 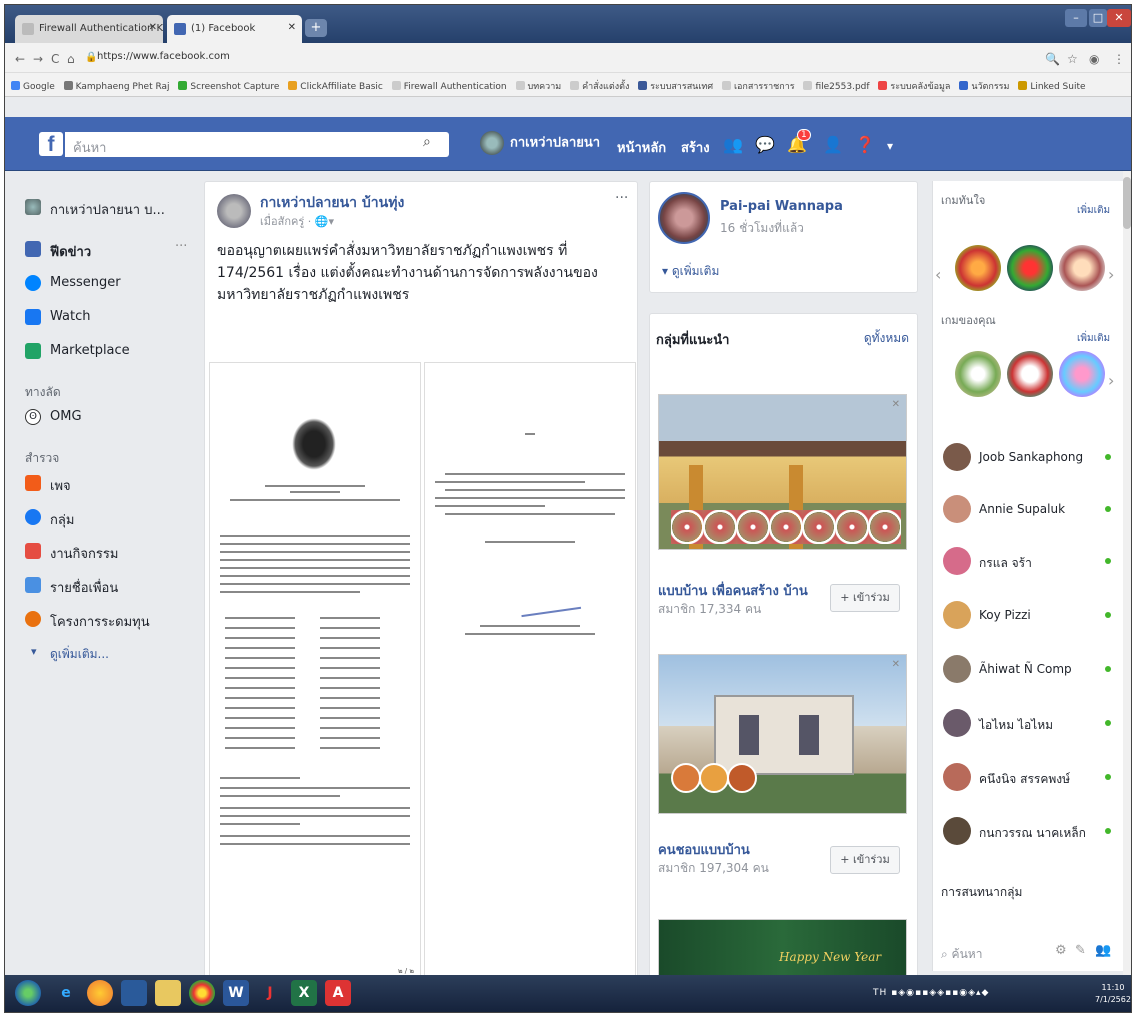 What do you see at coordinates (1119, 18) in the screenshot?
I see `close-window-button: ✕` at bounding box center [1119, 18].